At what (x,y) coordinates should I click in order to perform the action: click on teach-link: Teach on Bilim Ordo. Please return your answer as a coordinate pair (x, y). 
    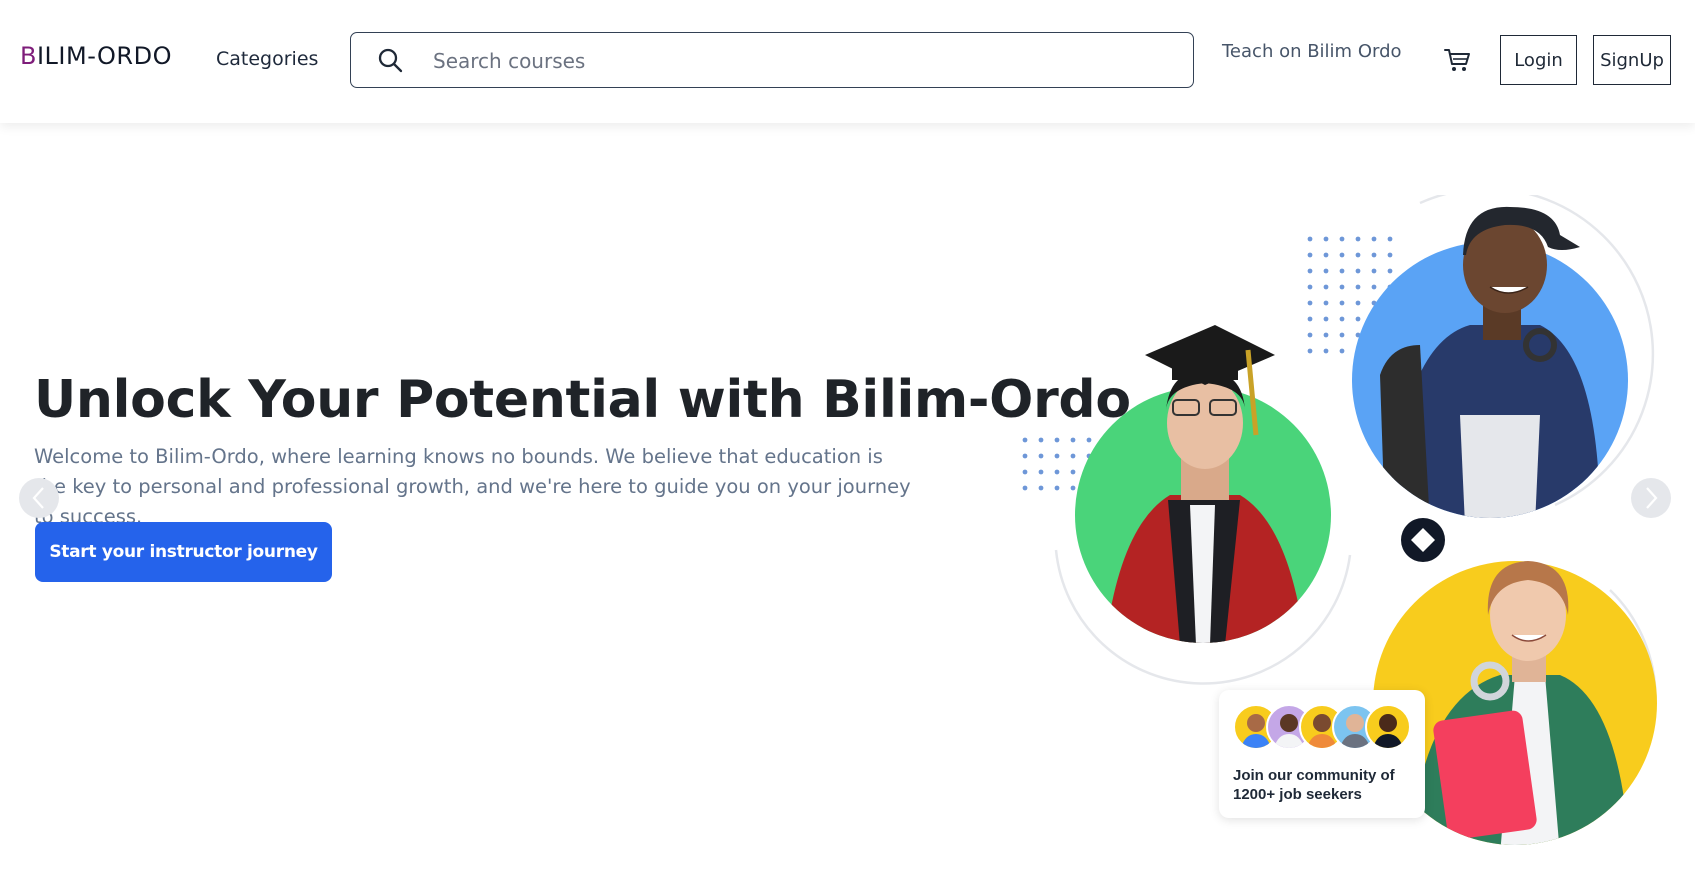
    Looking at the image, I should click on (1312, 51).